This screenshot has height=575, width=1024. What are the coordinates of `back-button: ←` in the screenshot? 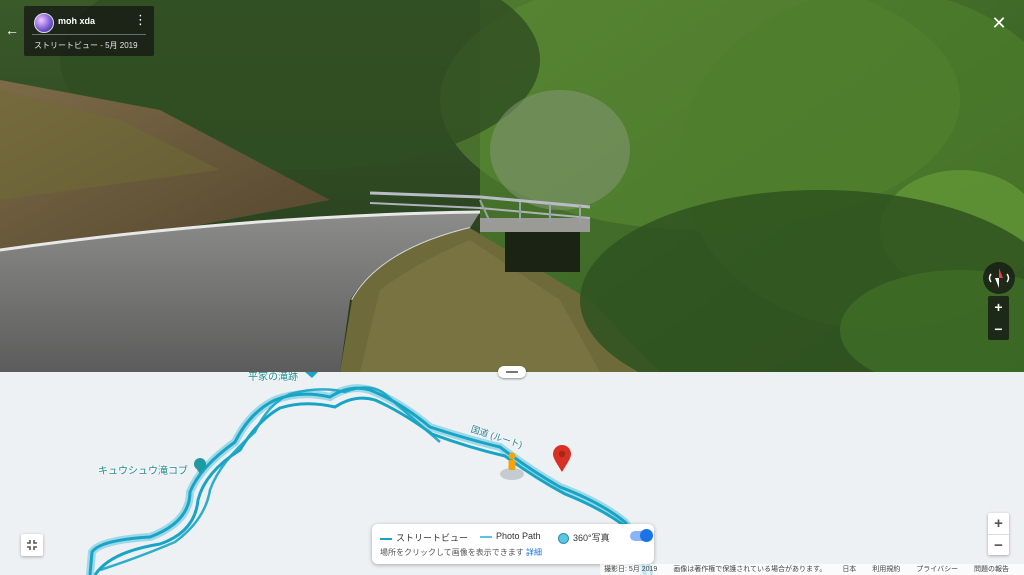 It's located at (12, 30).